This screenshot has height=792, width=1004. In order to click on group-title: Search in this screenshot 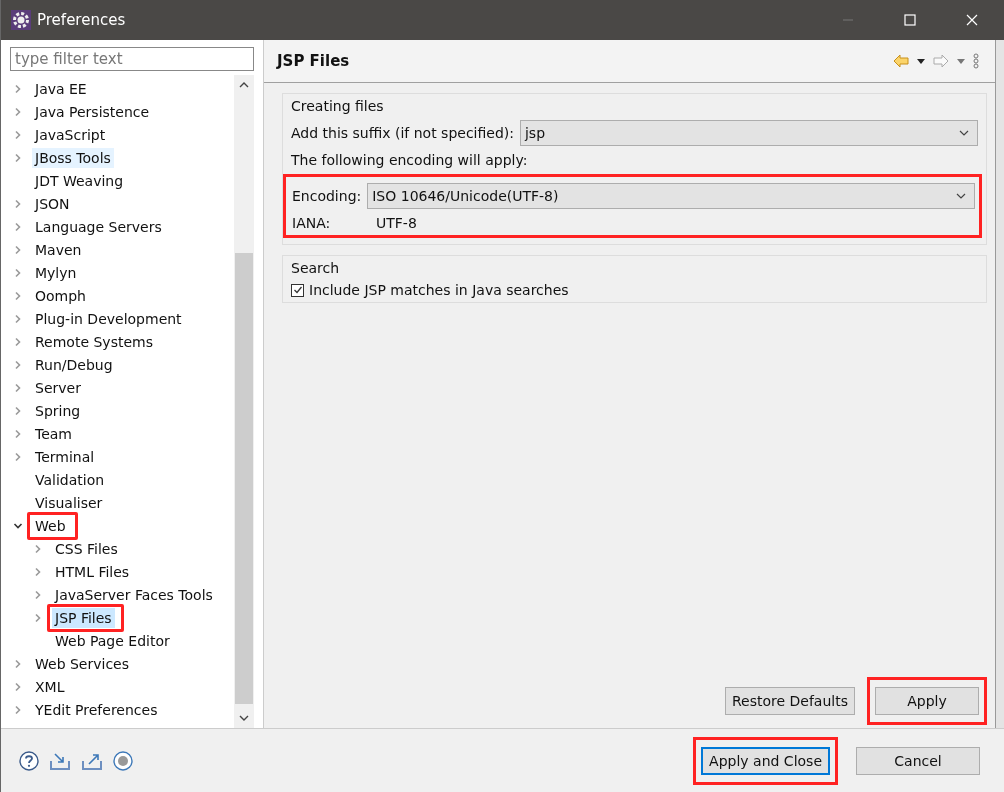, I will do `click(316, 268)`.